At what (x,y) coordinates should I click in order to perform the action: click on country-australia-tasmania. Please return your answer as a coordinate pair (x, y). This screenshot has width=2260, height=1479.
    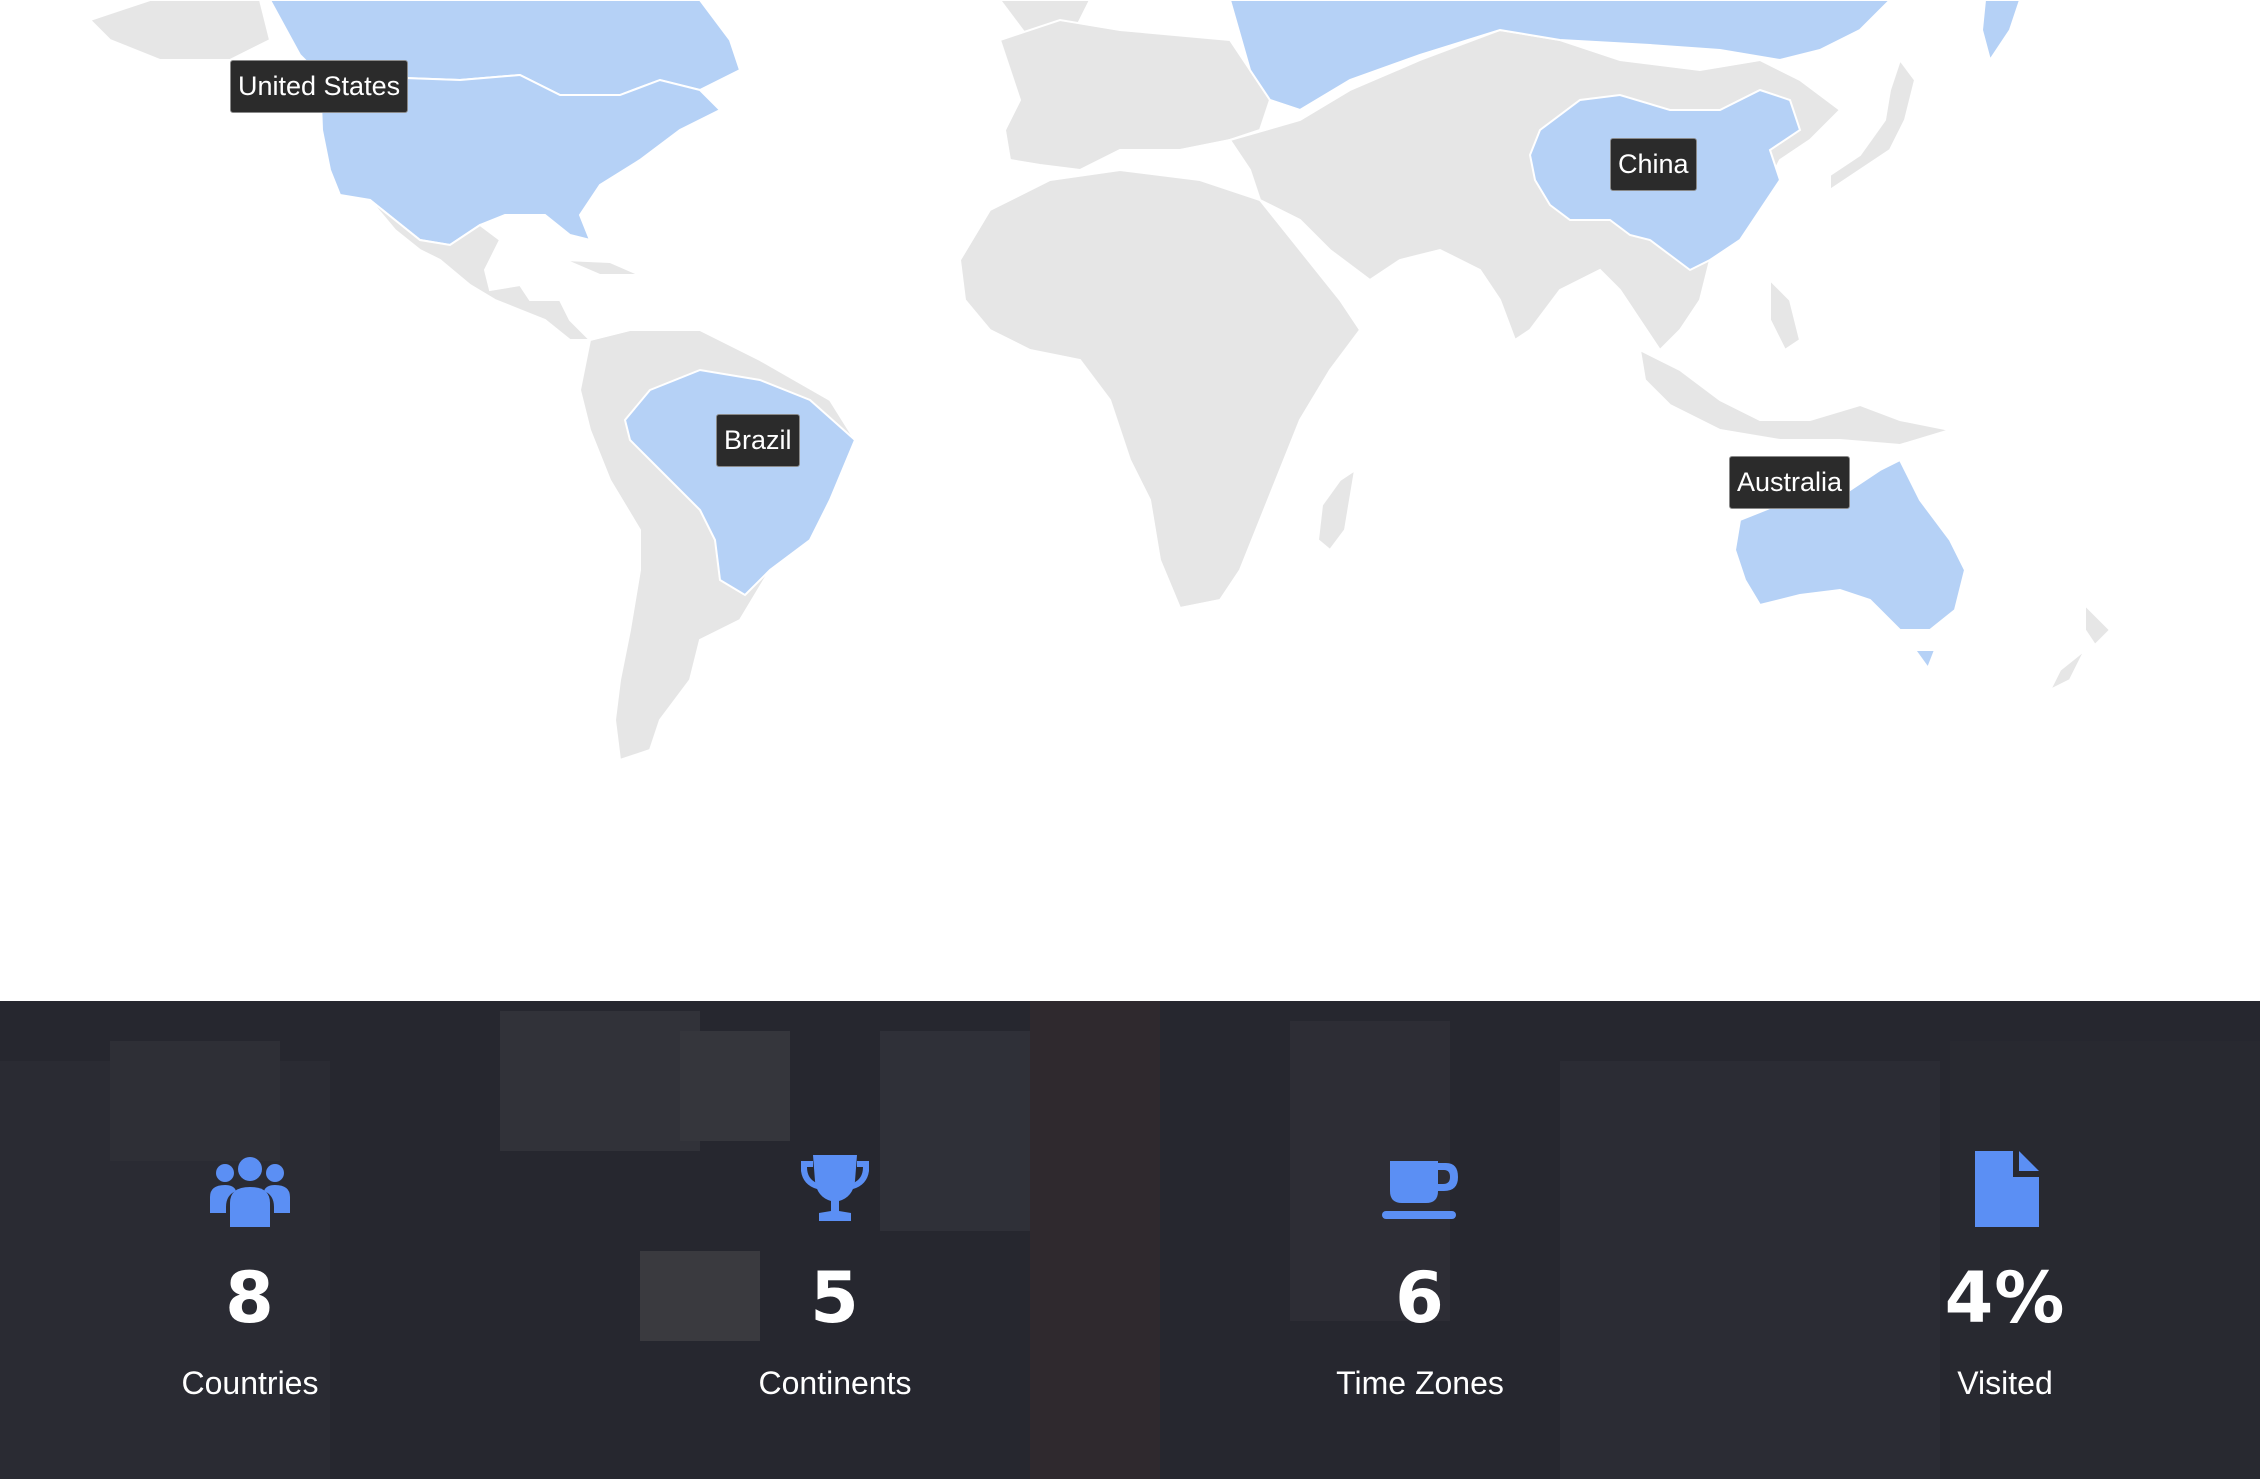
    Looking at the image, I should click on (1925, 660).